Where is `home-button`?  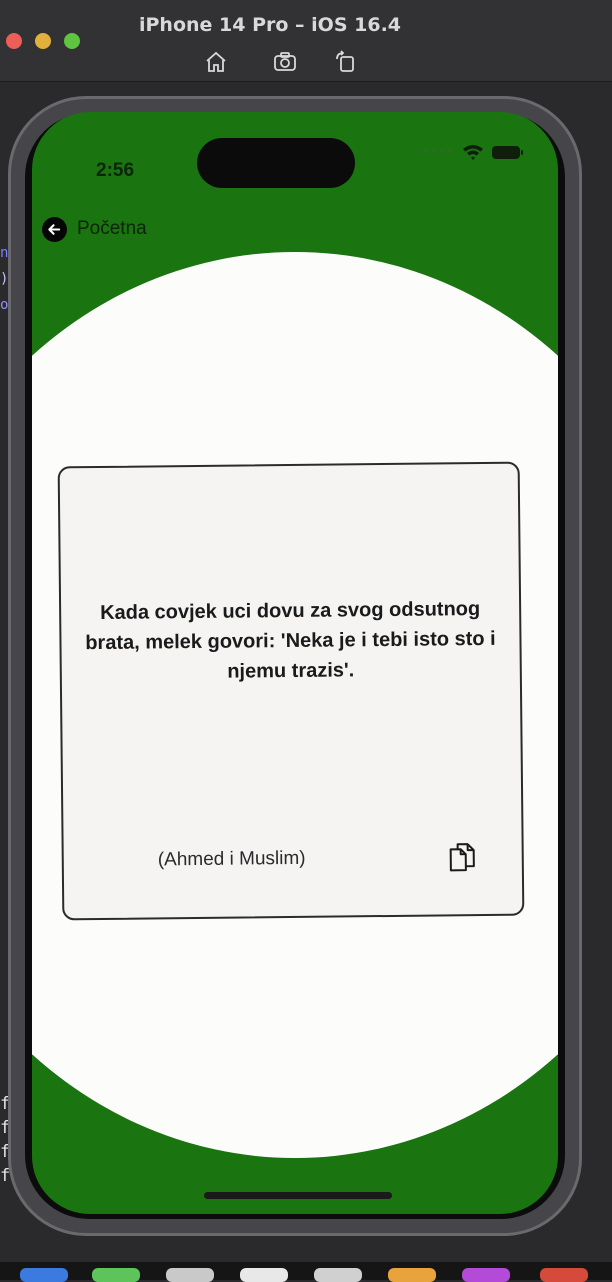
home-button is located at coordinates (216, 62).